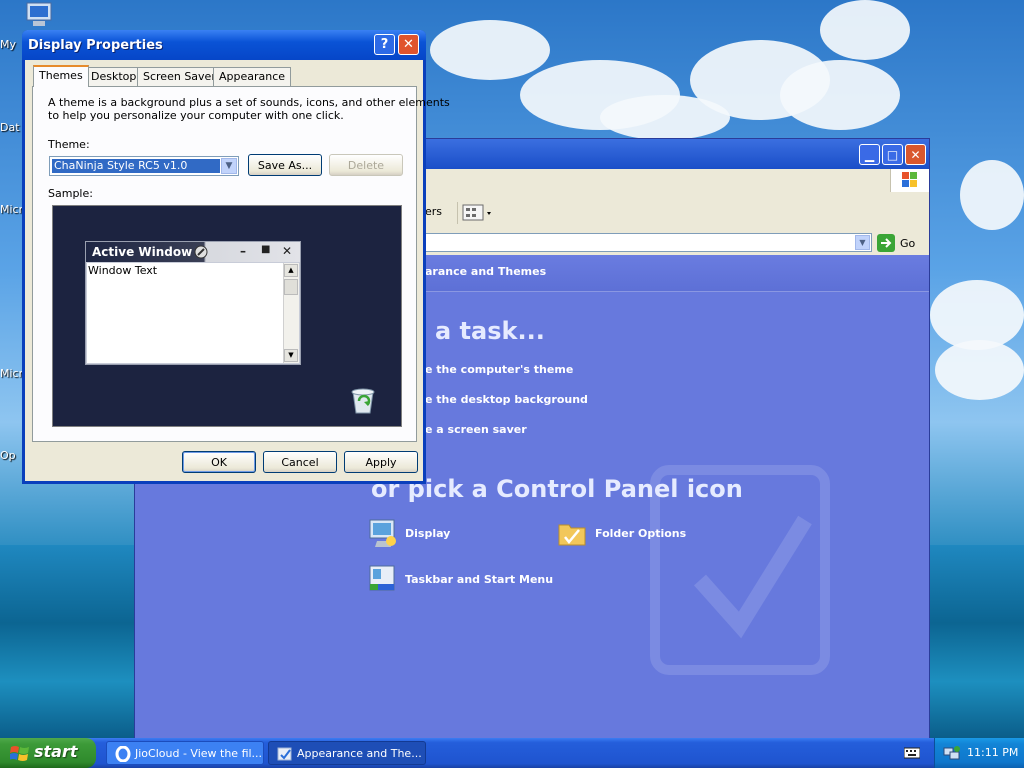  What do you see at coordinates (179, 76) in the screenshot?
I see `tab-screen-saver: Screen Saver` at bounding box center [179, 76].